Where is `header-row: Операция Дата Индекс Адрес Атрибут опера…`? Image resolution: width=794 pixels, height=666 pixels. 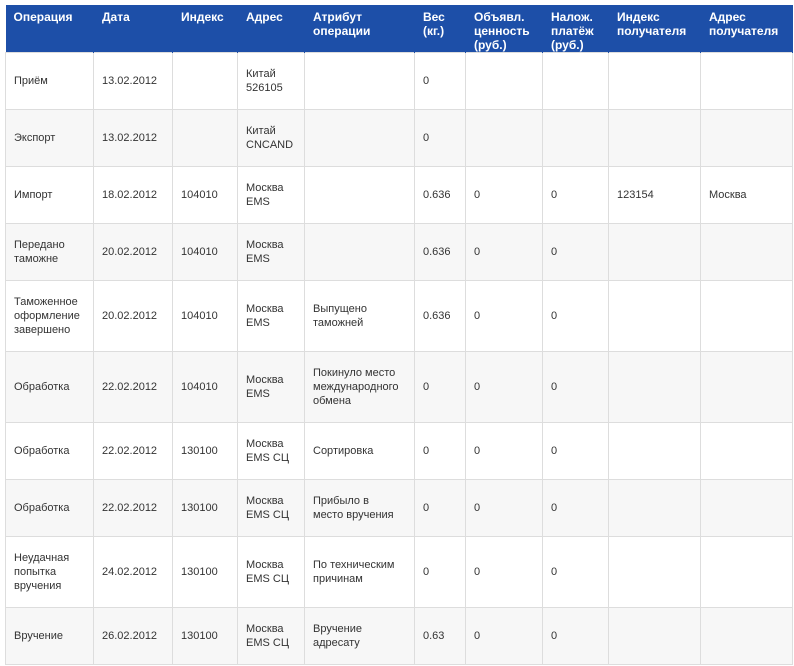 header-row: Операция Дата Индекс Адрес Атрибут опера… is located at coordinates (399, 29).